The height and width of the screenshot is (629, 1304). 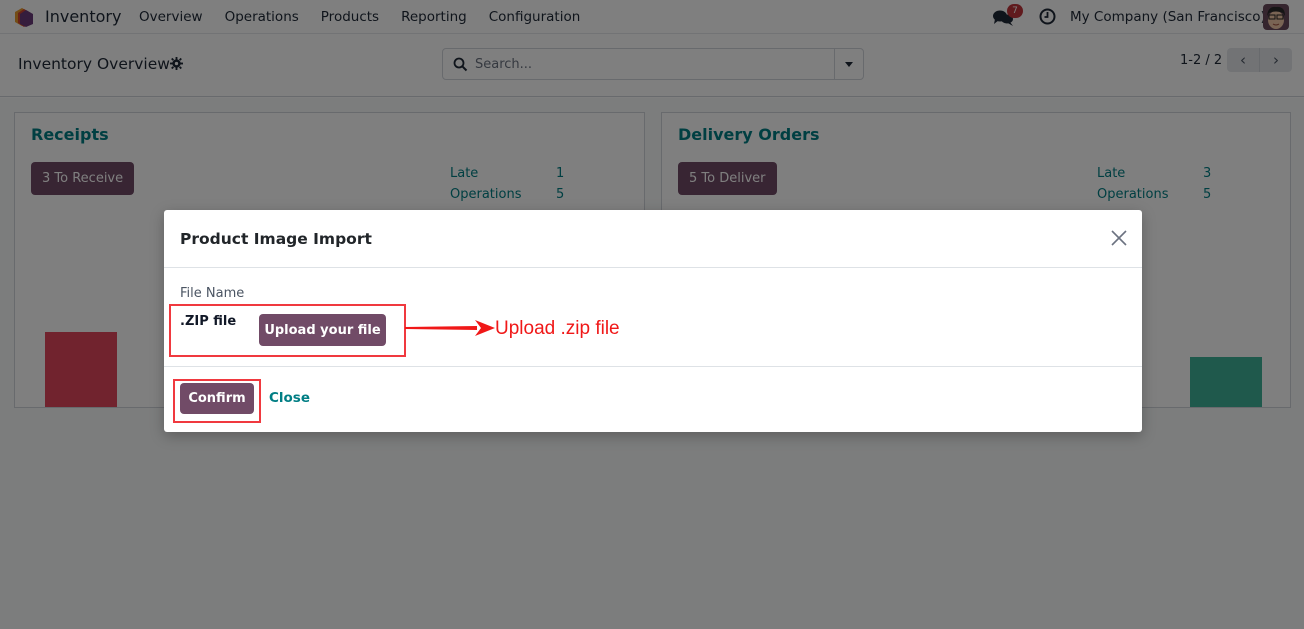 What do you see at coordinates (217, 401) in the screenshot?
I see `annotation-highlight-confirm` at bounding box center [217, 401].